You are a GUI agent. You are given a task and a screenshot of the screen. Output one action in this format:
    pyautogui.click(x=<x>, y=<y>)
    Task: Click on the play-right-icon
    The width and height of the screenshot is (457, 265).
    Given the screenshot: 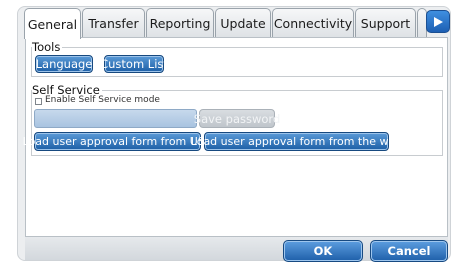 What is the action you would take?
    pyautogui.click(x=438, y=21)
    